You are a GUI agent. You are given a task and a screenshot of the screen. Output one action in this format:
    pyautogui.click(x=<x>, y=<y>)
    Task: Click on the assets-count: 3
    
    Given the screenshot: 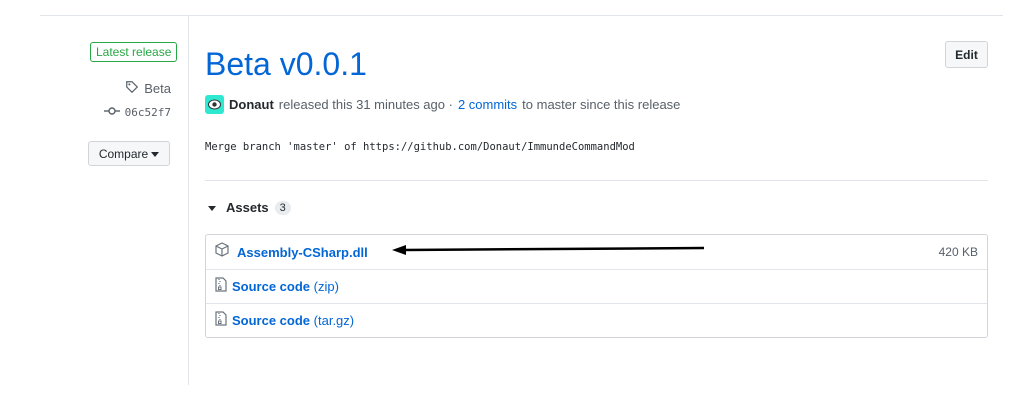 What is the action you would take?
    pyautogui.click(x=282, y=207)
    